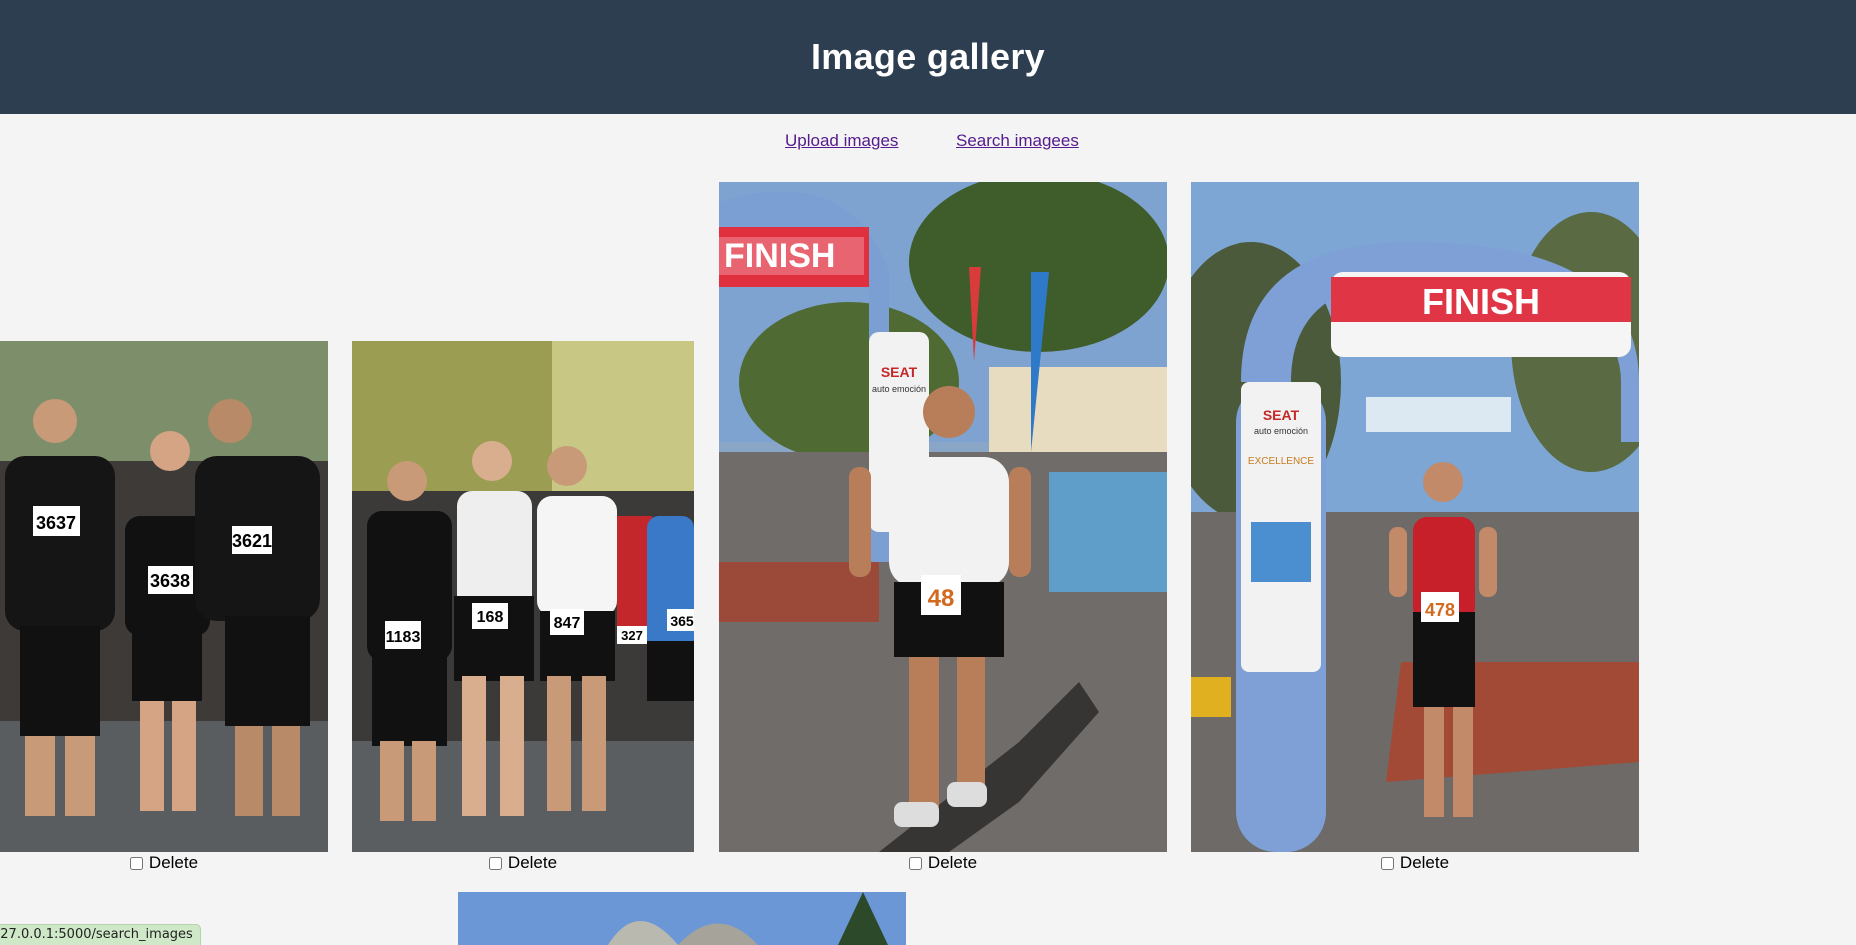 Image resolution: width=1856 pixels, height=945 pixels. What do you see at coordinates (1281, 461) in the screenshot?
I see `banner-text: EXCELLENCE` at bounding box center [1281, 461].